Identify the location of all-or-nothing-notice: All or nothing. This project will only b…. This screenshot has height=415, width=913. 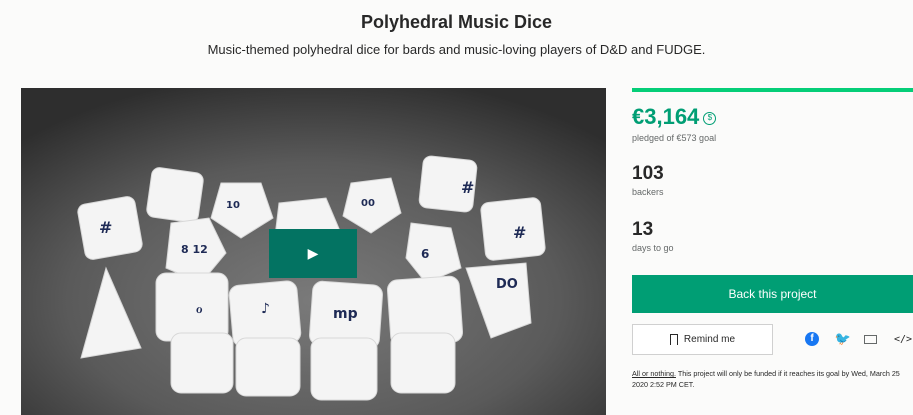
(772, 379).